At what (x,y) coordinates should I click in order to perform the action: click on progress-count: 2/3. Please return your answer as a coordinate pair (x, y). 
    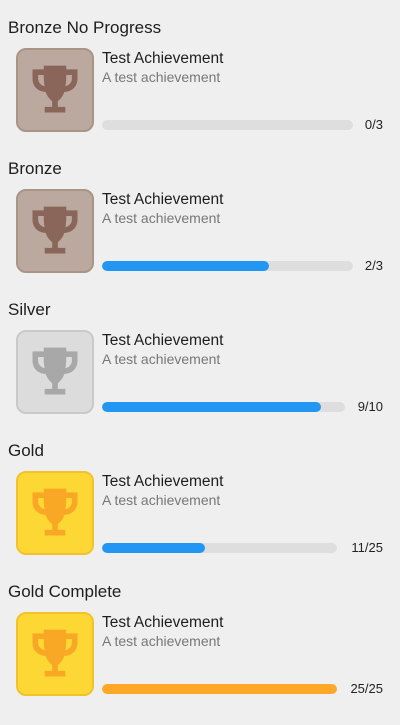
    Looking at the image, I should click on (373, 265).